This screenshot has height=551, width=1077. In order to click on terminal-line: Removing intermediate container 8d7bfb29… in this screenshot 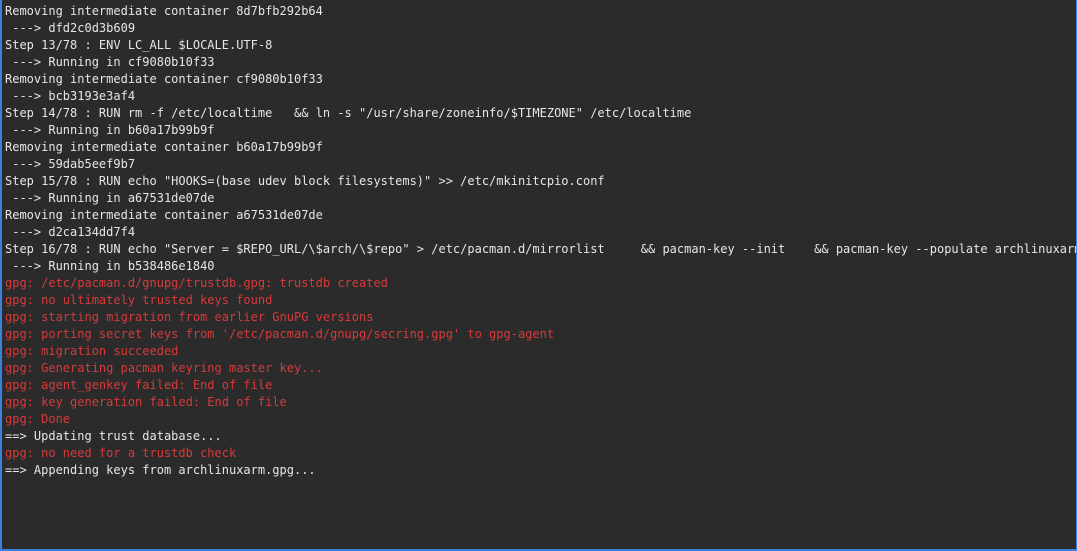, I will do `click(164, 11)`.